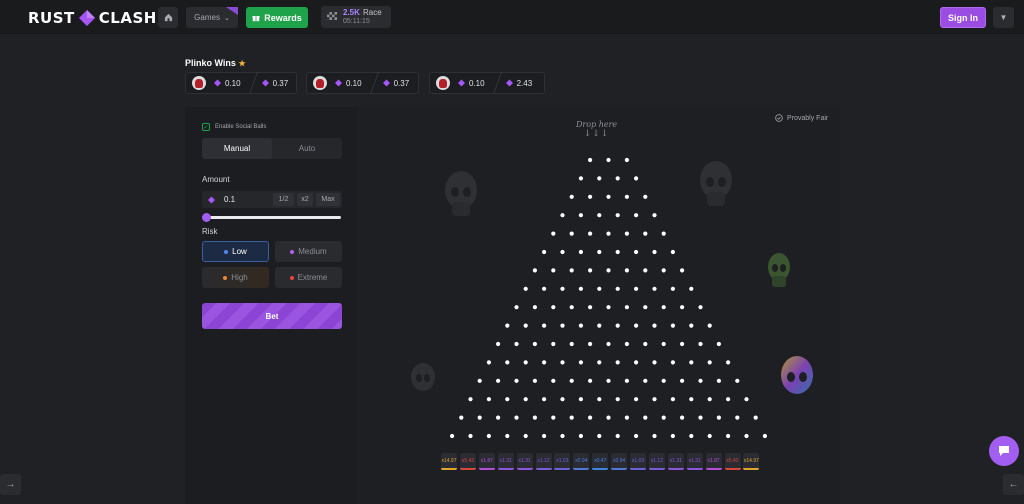  I want to click on multiplier-bucket: x5.42, so click(732, 461).